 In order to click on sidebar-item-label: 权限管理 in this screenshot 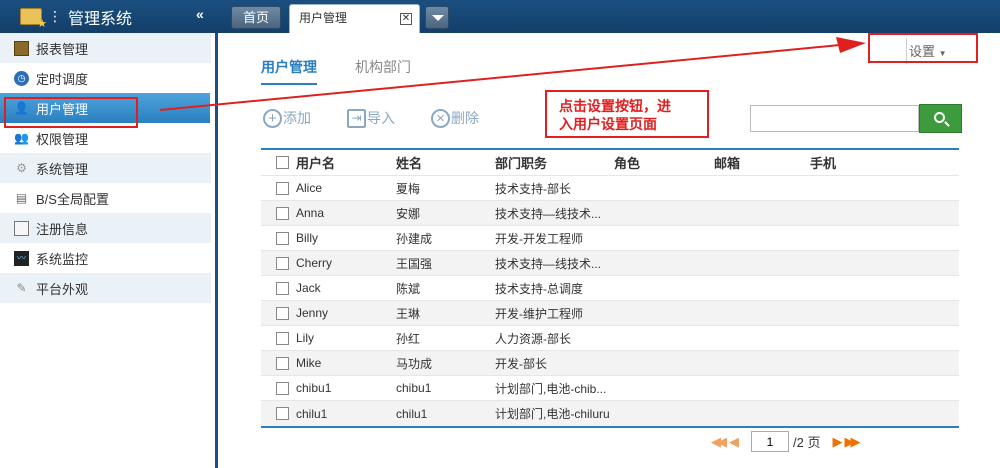, I will do `click(62, 139)`.